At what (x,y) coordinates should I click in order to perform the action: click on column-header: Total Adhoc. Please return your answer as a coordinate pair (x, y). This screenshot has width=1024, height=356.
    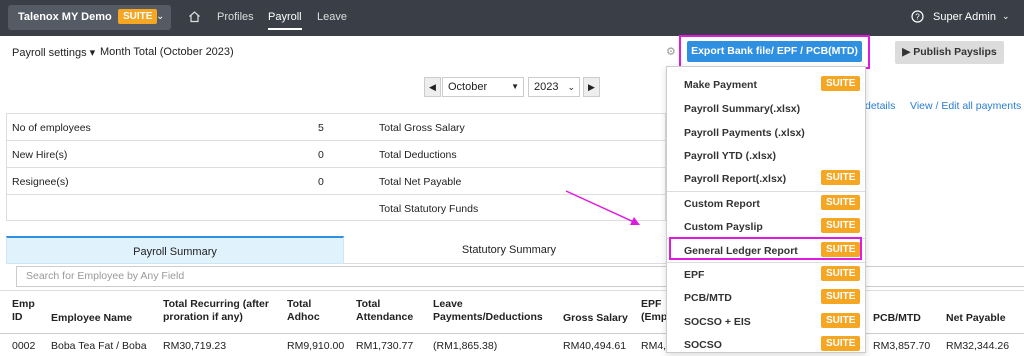
    Looking at the image, I should click on (303, 310).